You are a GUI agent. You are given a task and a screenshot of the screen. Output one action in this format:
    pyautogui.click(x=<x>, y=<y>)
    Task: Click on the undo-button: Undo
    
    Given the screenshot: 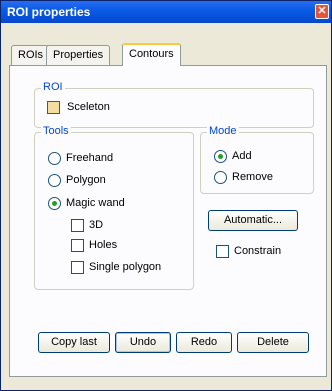 What is the action you would take?
    pyautogui.click(x=143, y=342)
    